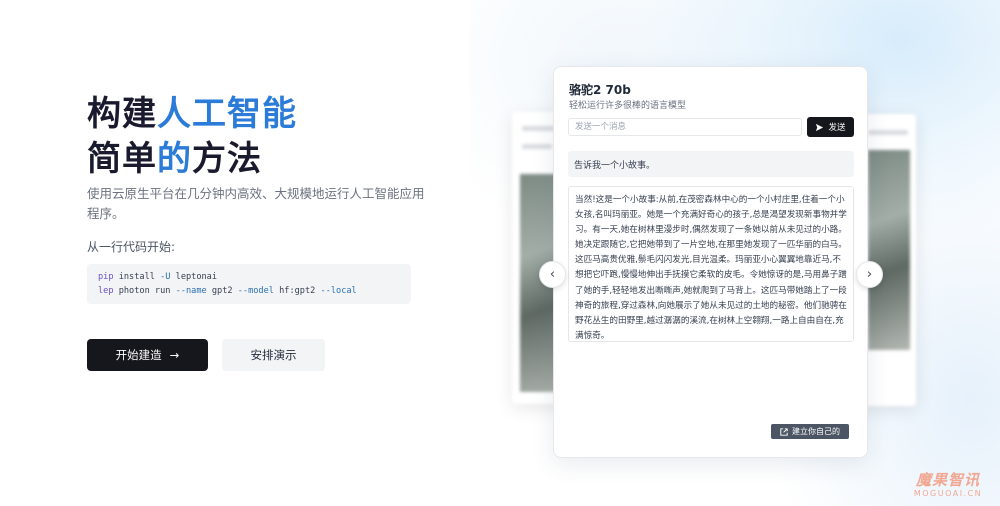 The image size is (1000, 506). What do you see at coordinates (810, 431) in the screenshot?
I see `build-your-own-button: 建立你自己的` at bounding box center [810, 431].